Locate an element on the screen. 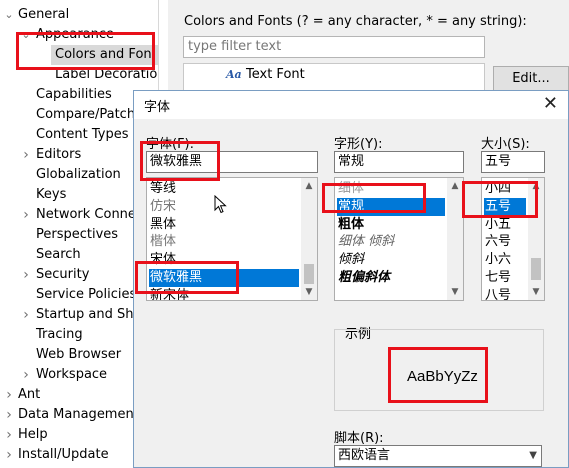 The image size is (569, 468). tree-item-label: Network Connec is located at coordinates (90, 214).